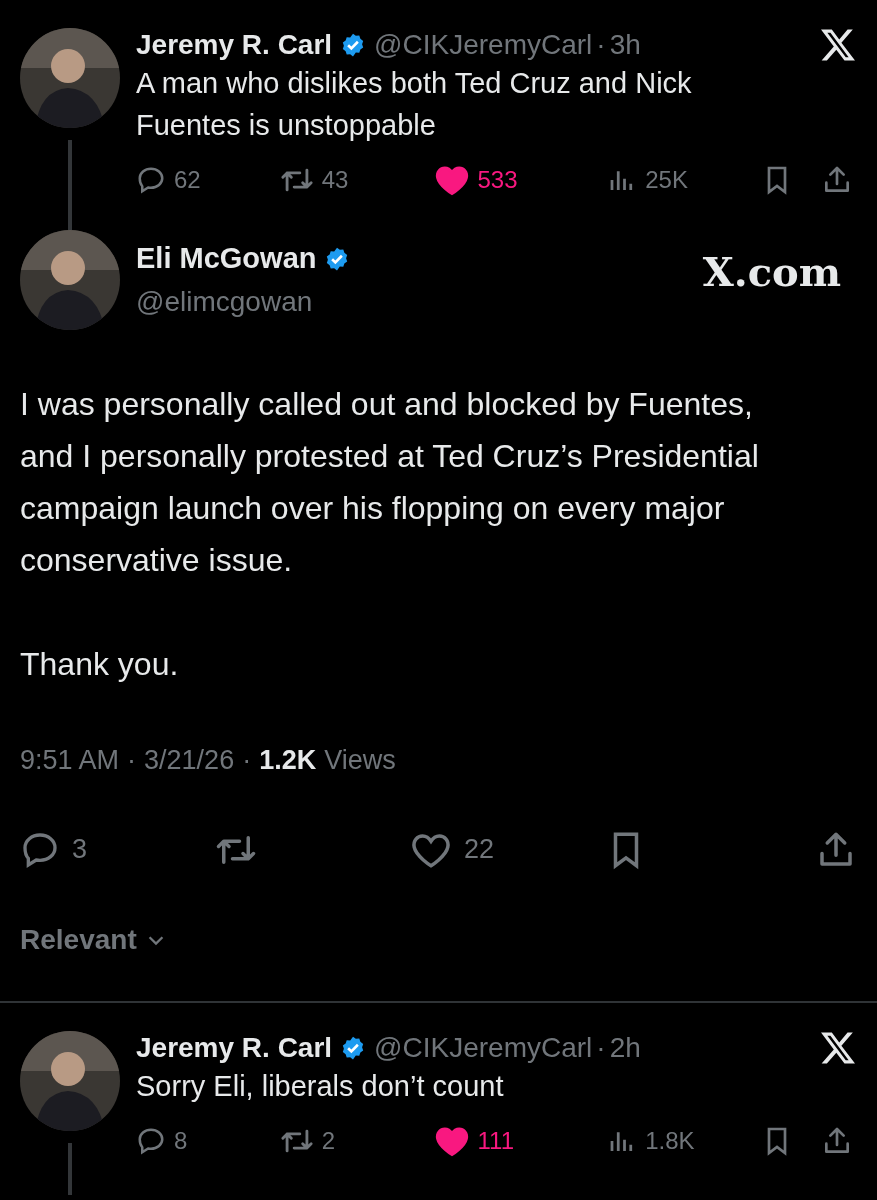 This screenshot has height=1200, width=877. Describe the element at coordinates (497, 180) in the screenshot. I see `like-count: 533` at that location.